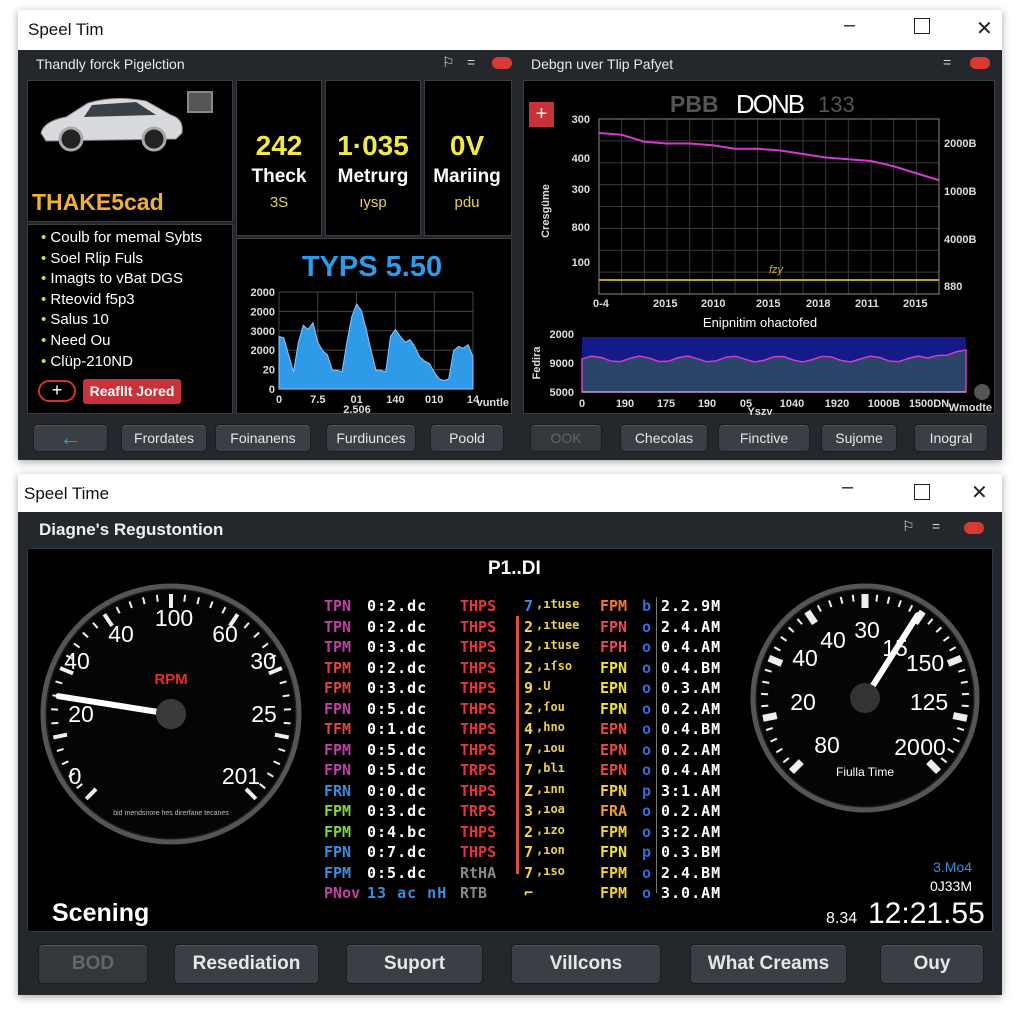 The image size is (1024, 1024). What do you see at coordinates (529, 647) in the screenshot?
I see `pid-count: 2` at bounding box center [529, 647].